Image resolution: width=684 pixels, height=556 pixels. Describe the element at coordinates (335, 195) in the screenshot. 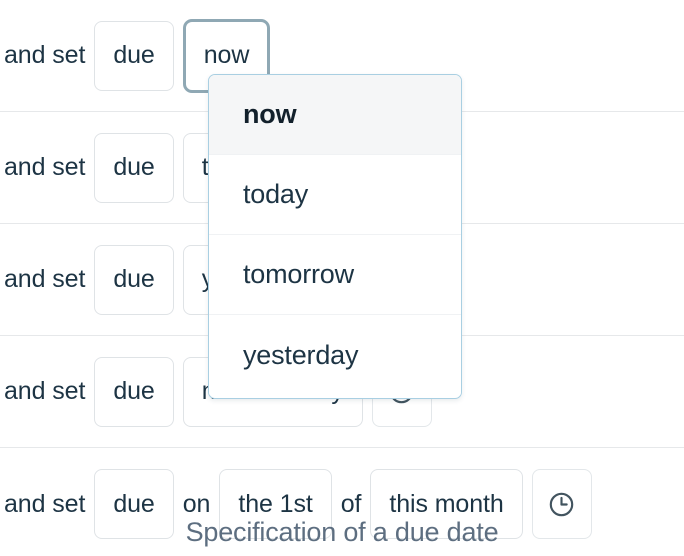

I see `dropdown-option: today` at that location.